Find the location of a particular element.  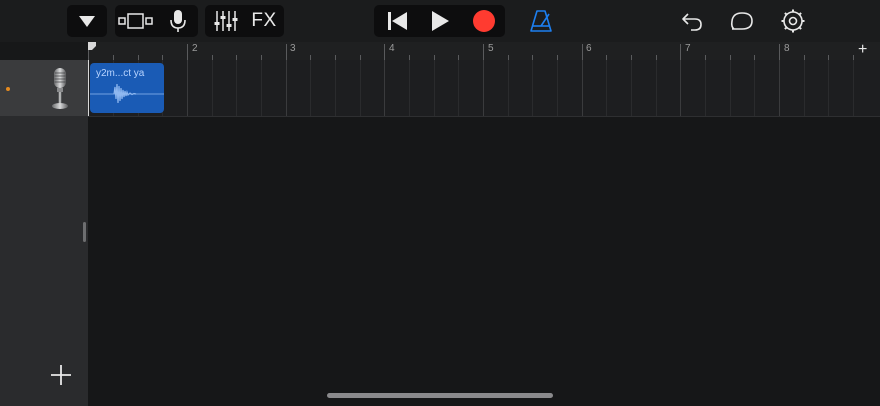

timeline-ruler: 2 3 4 5 6 7 8 is located at coordinates (484, 51).